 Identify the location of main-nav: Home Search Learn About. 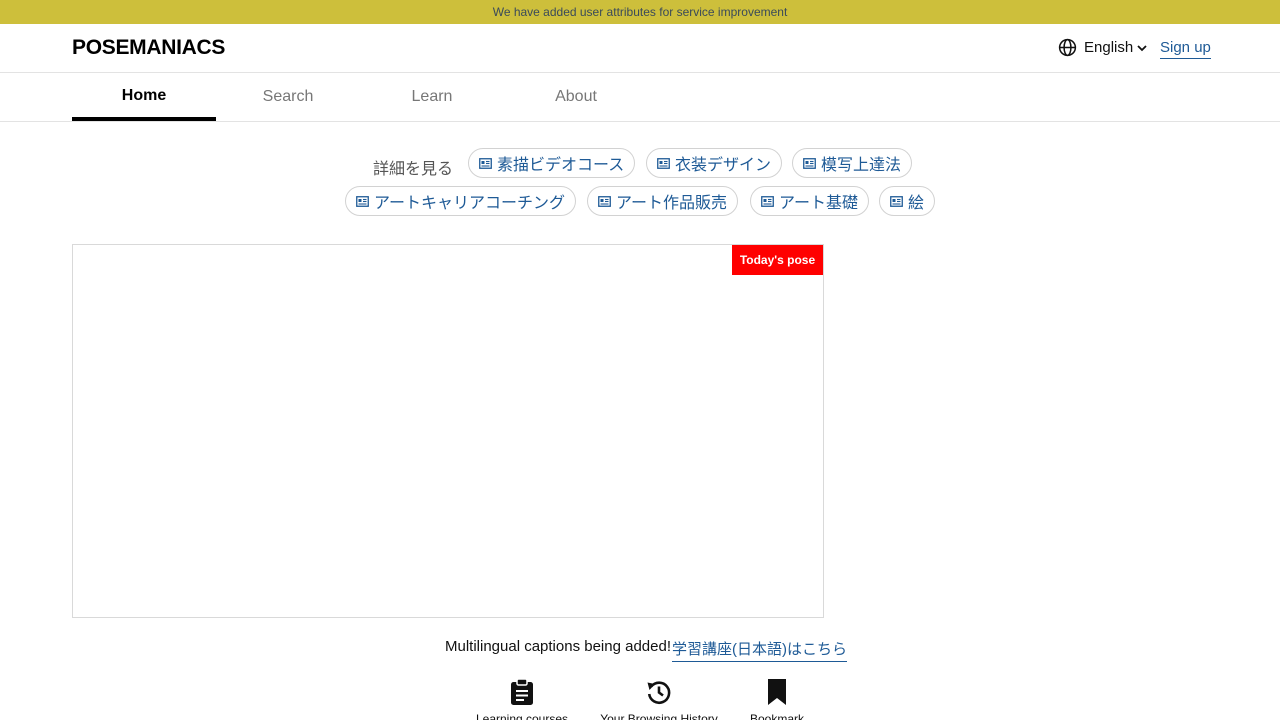
(640, 97).